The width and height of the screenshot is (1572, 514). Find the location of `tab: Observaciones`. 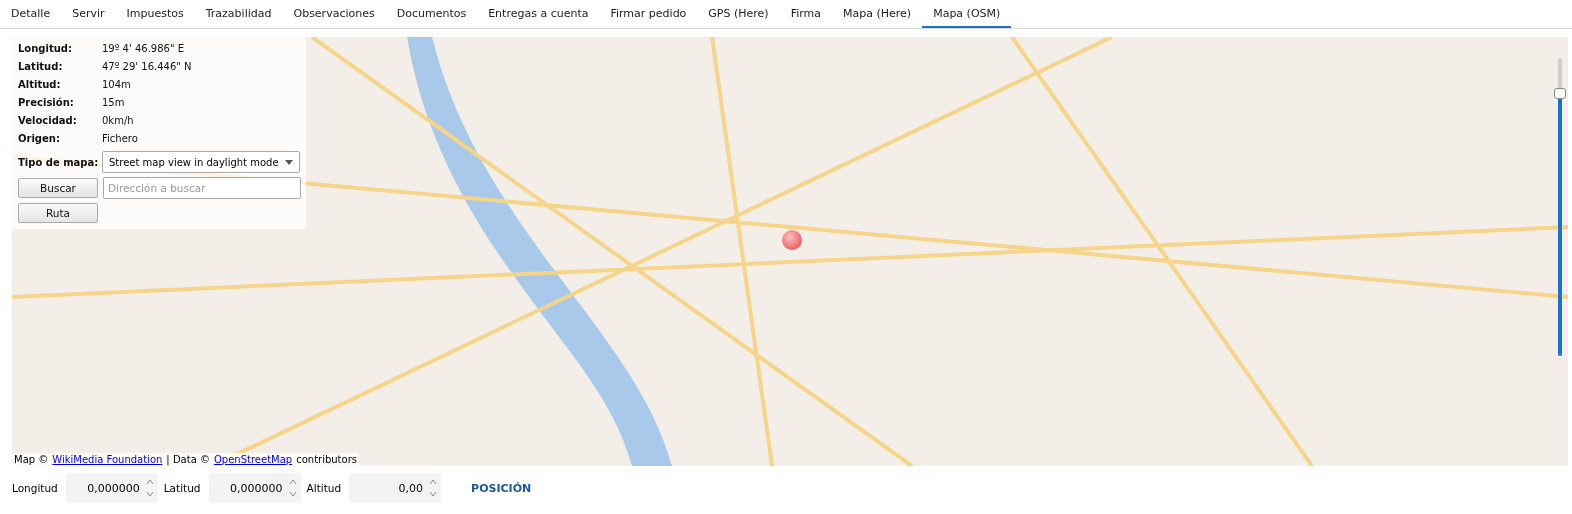

tab: Observaciones is located at coordinates (334, 14).